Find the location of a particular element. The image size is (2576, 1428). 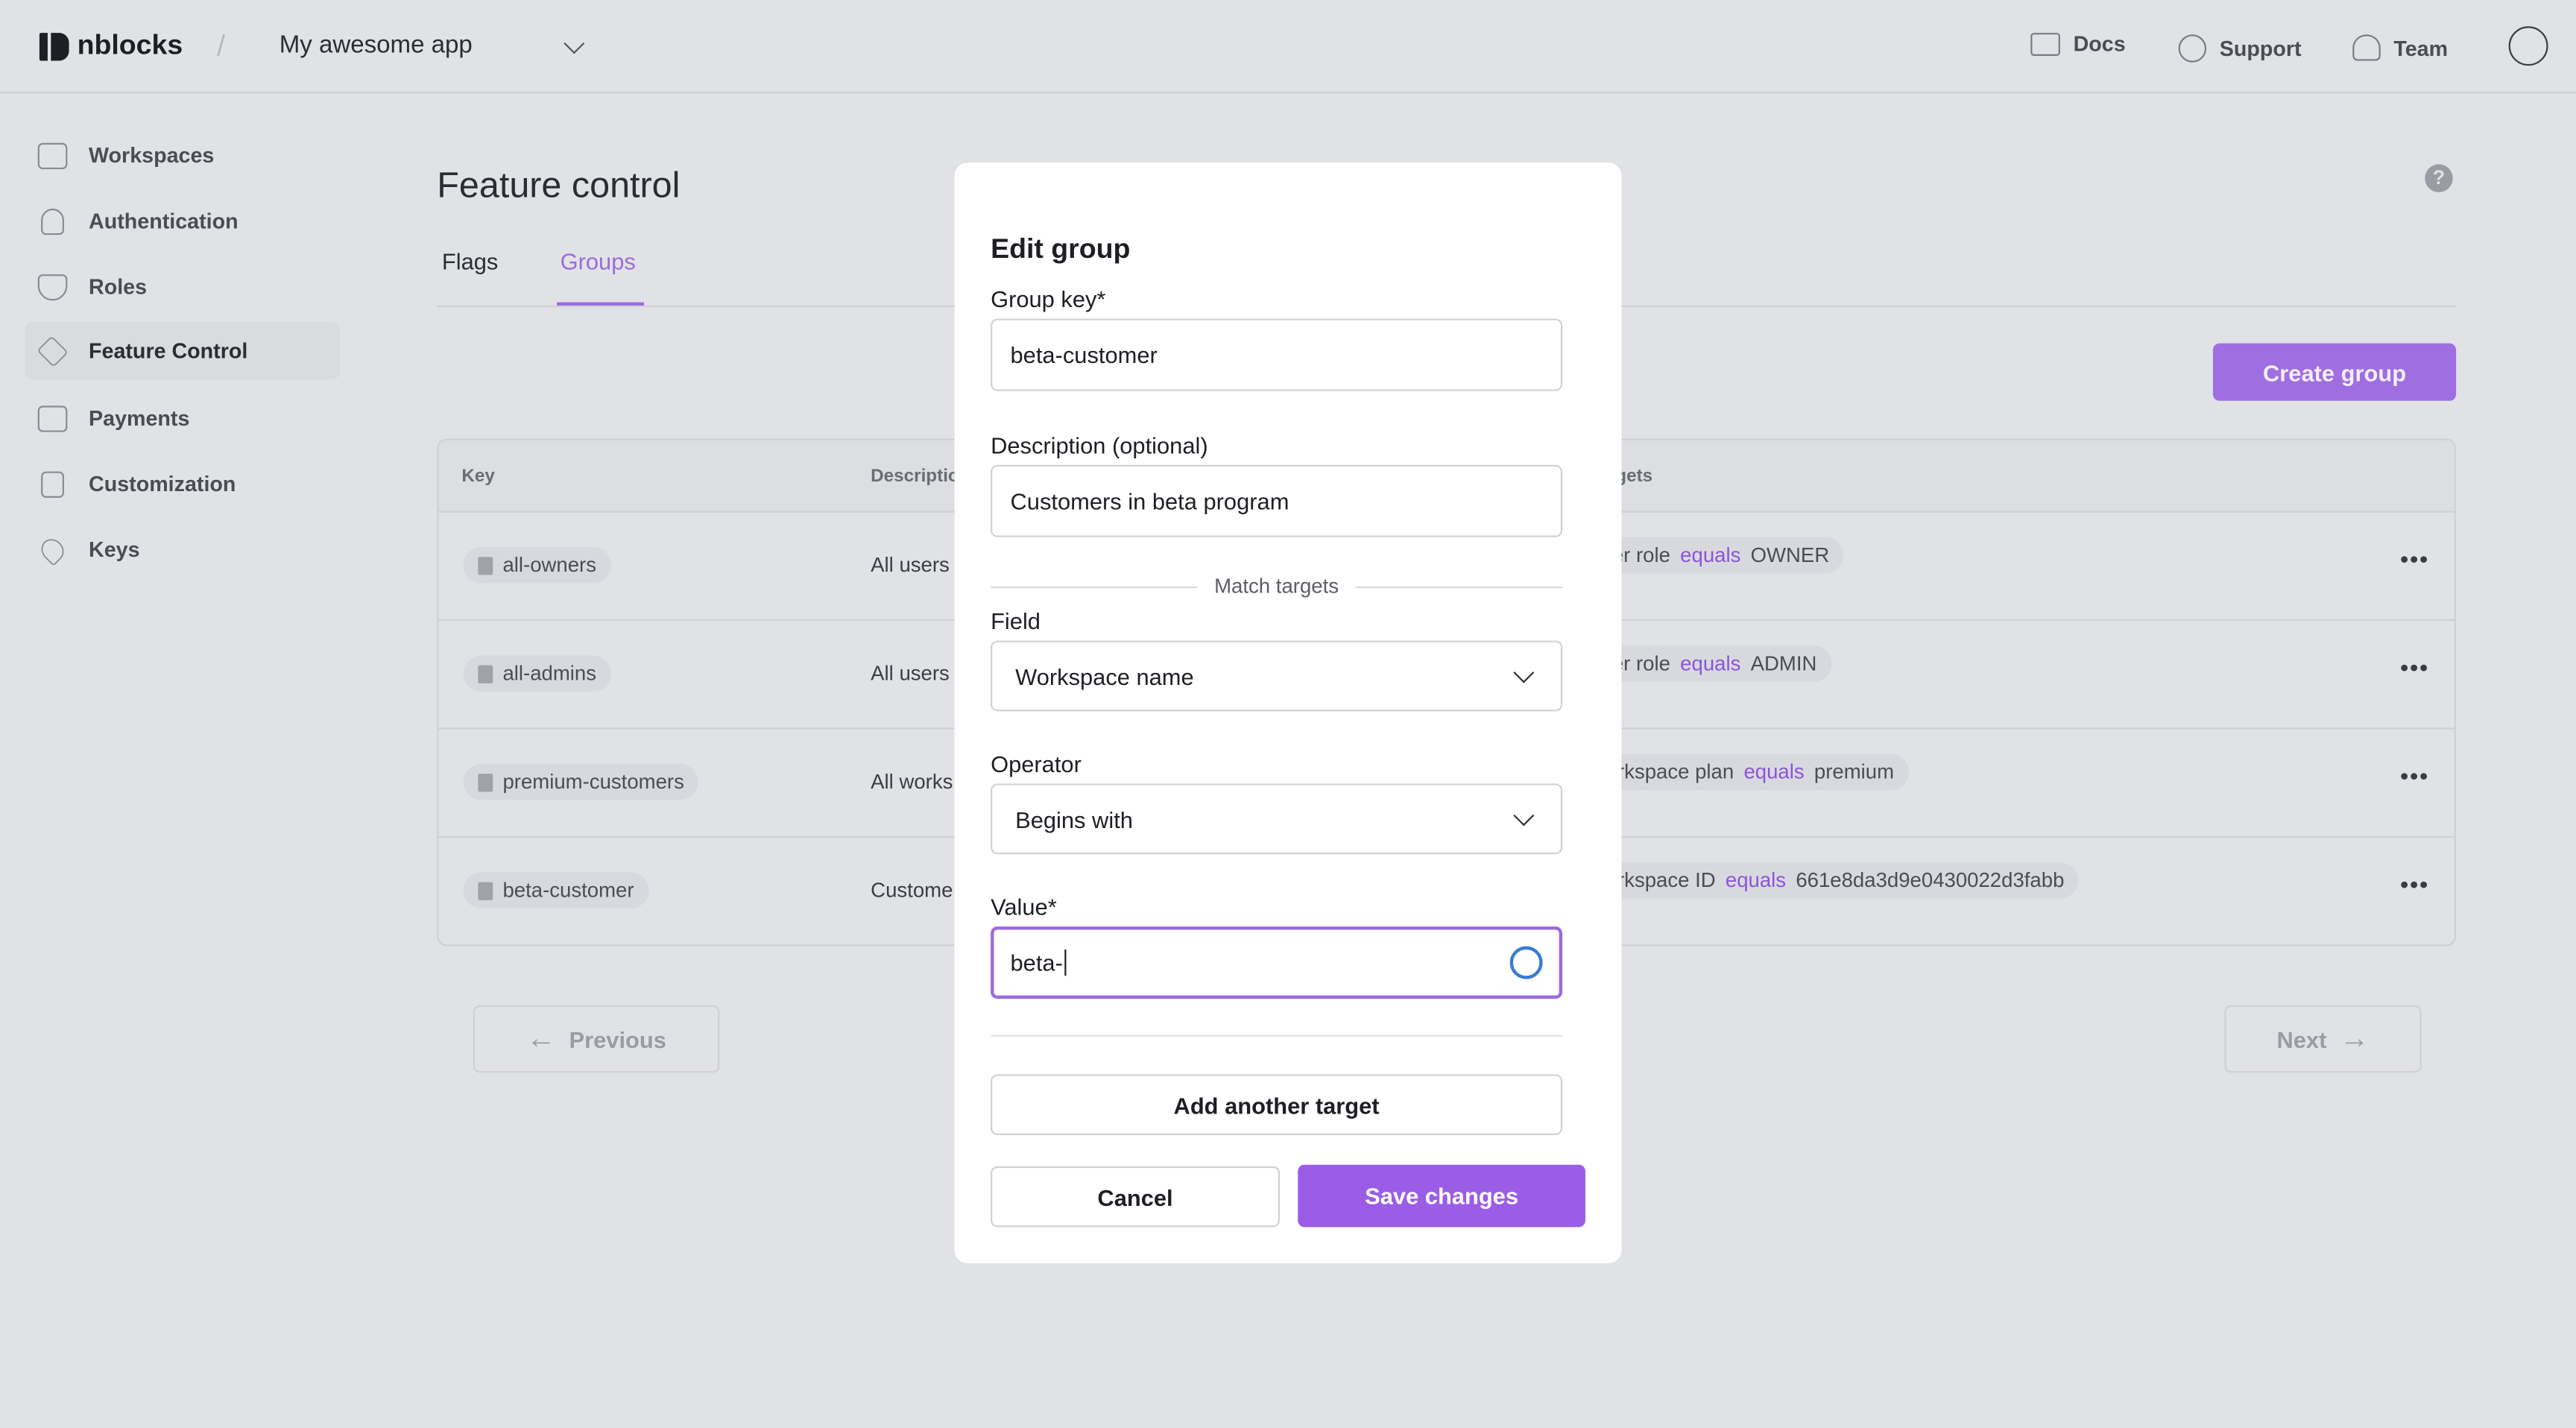

logo-text: nblocks is located at coordinates (130, 45).